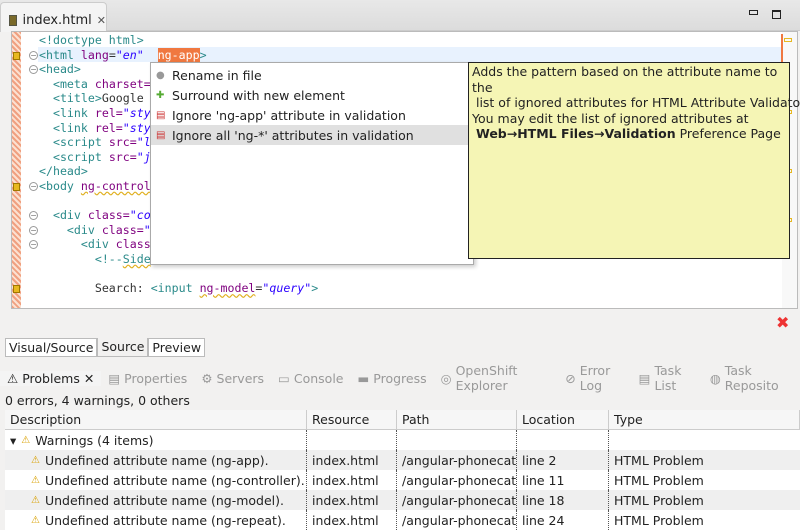 Image resolution: width=800 pixels, height=530 pixels. I want to click on tab-label: Problems, so click(51, 378).